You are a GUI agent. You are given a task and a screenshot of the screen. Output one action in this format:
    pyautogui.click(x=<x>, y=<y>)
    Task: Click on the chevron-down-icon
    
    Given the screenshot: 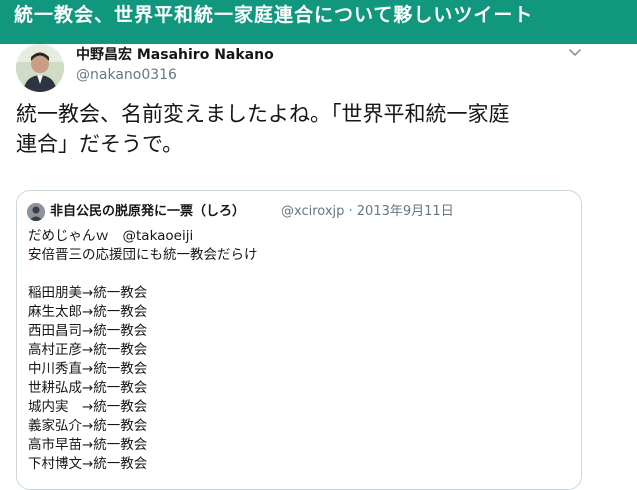 What is the action you would take?
    pyautogui.click(x=575, y=51)
    